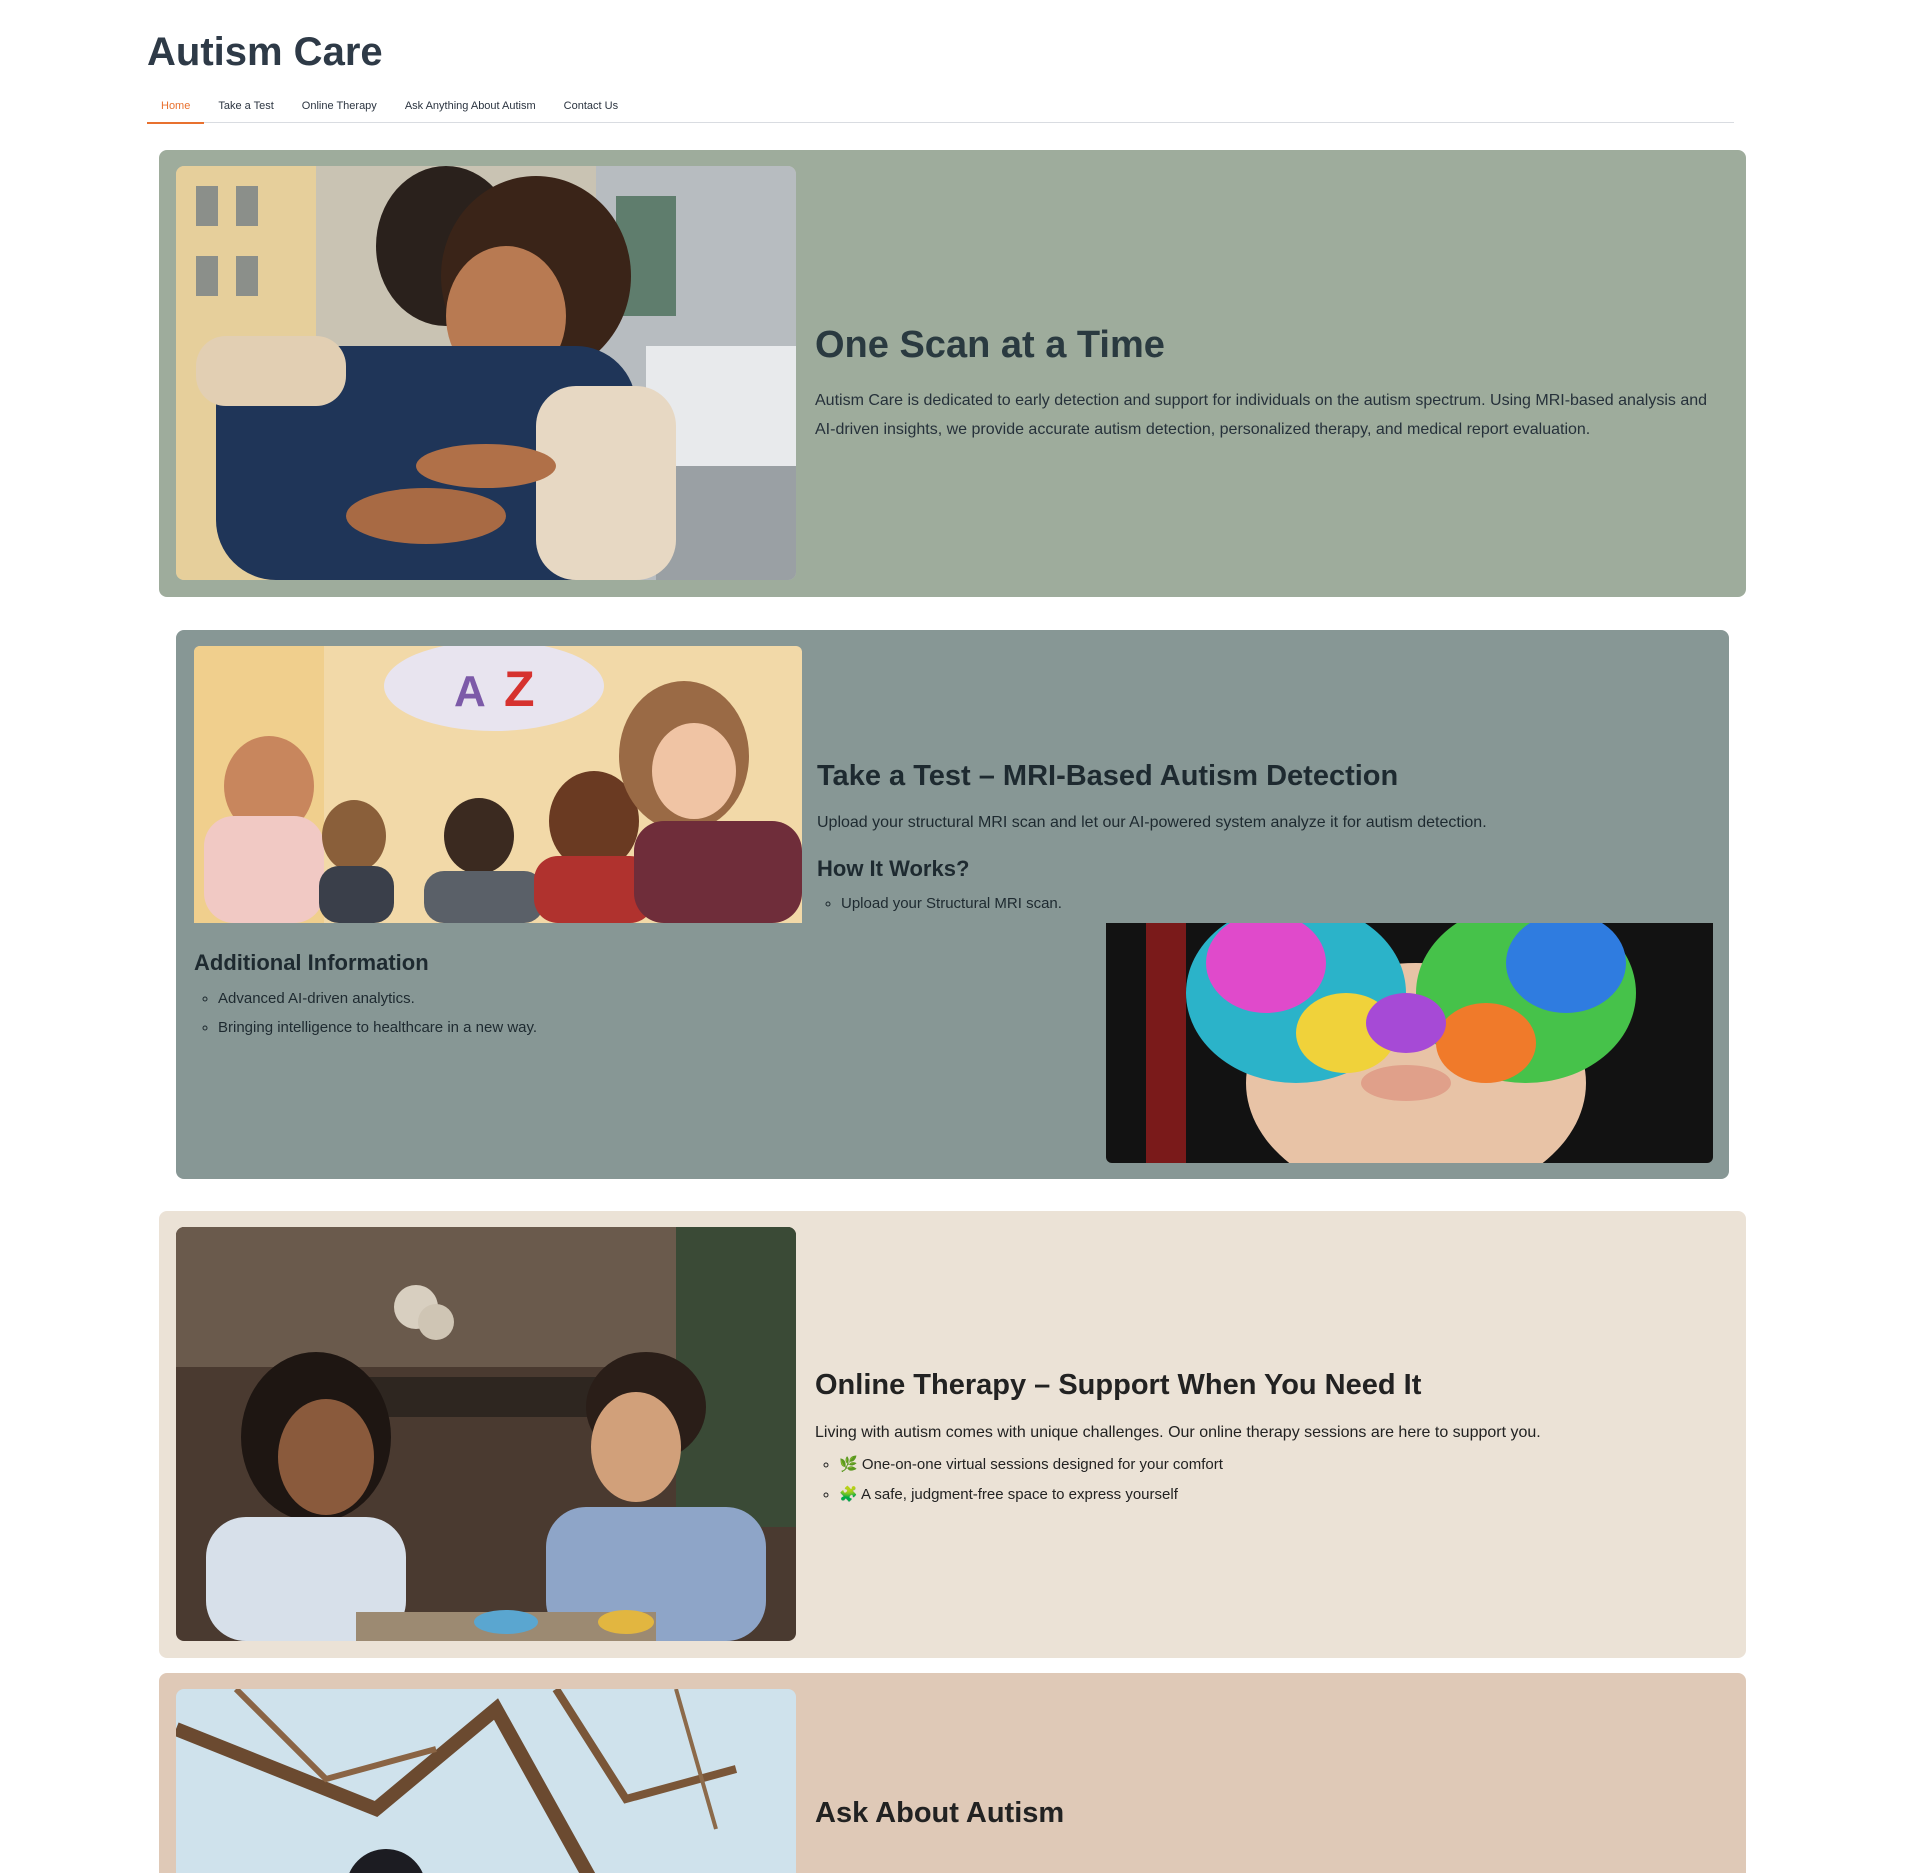 This screenshot has height=1873, width=1920. I want to click on painted-hands-image, so click(1409, 1043).